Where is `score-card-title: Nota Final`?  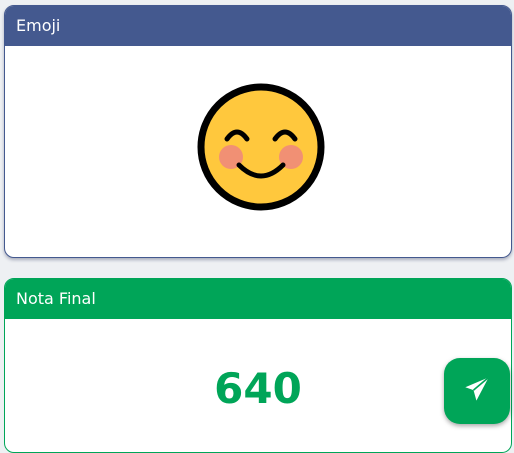 score-card-title: Nota Final is located at coordinates (258, 299).